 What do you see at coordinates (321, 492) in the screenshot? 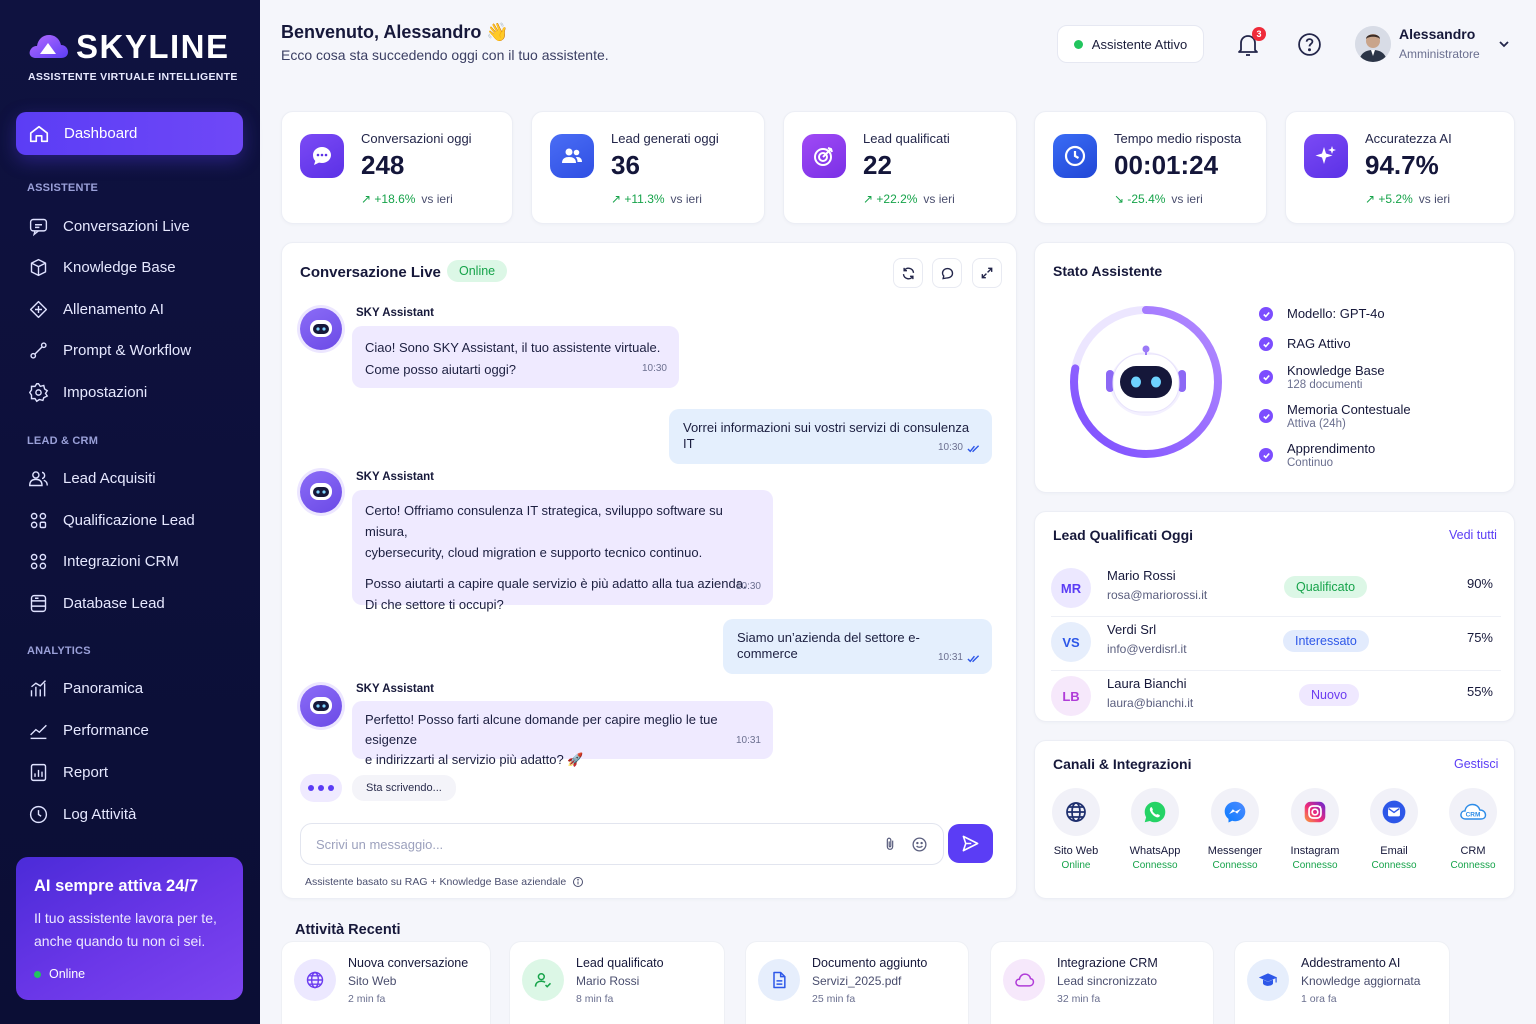
I see `bot-avatar` at bounding box center [321, 492].